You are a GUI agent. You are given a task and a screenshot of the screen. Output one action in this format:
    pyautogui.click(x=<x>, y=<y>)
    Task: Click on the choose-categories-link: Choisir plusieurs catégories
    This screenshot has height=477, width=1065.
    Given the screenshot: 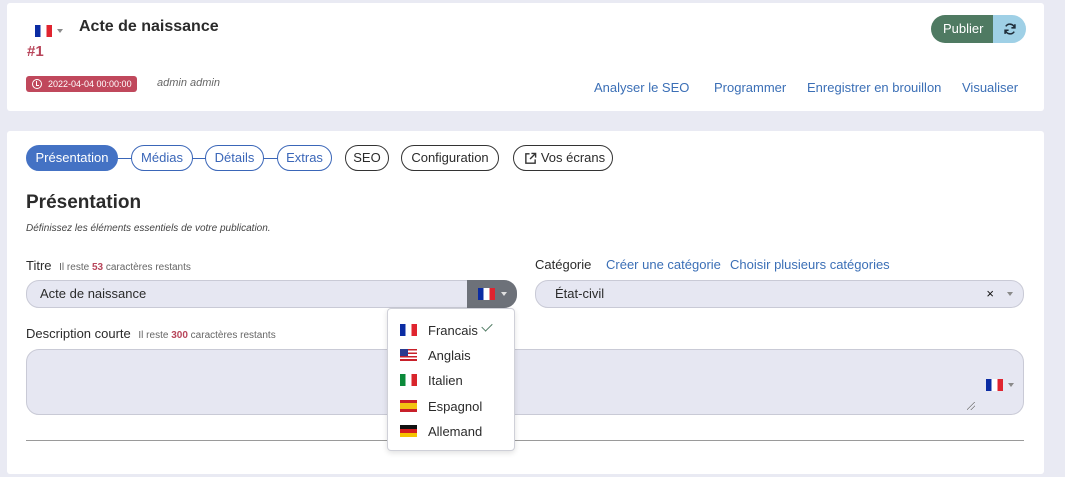 What is the action you would take?
    pyautogui.click(x=810, y=264)
    